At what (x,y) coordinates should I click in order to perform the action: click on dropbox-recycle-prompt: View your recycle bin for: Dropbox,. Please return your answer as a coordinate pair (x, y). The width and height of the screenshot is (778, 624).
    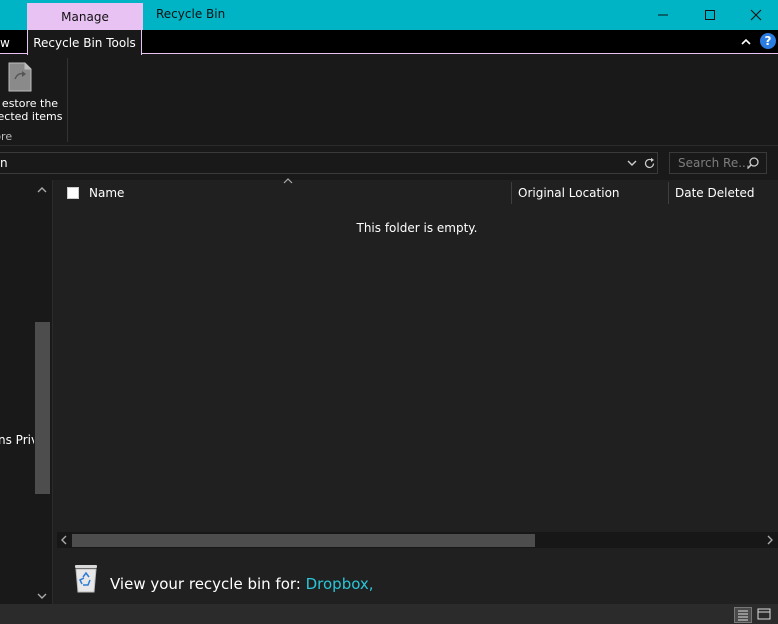
    Looking at the image, I should click on (242, 584).